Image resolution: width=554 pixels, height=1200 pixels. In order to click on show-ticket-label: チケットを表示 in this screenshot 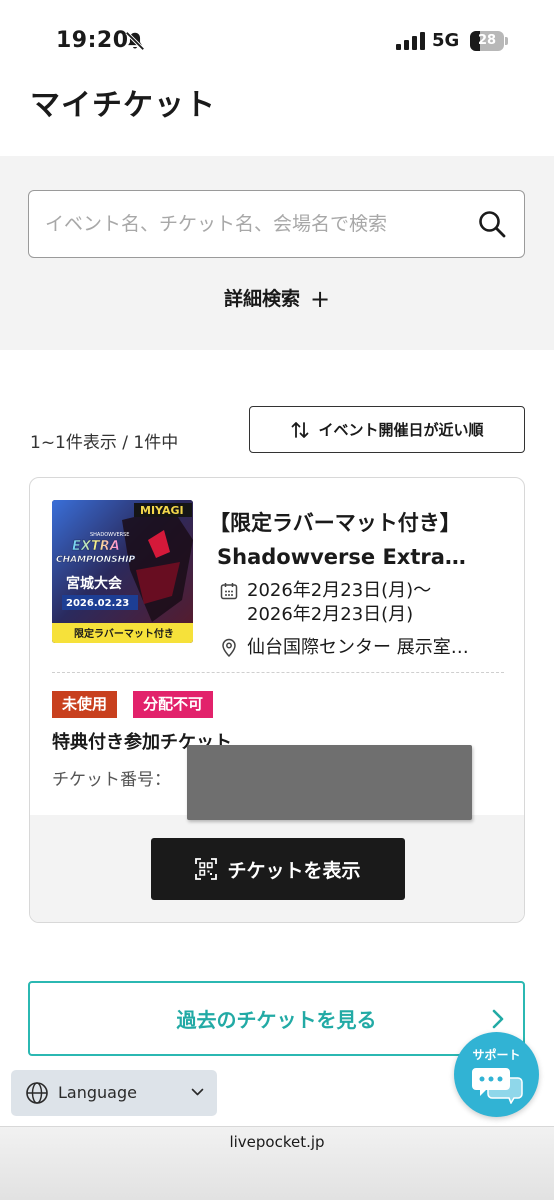, I will do `click(294, 870)`.